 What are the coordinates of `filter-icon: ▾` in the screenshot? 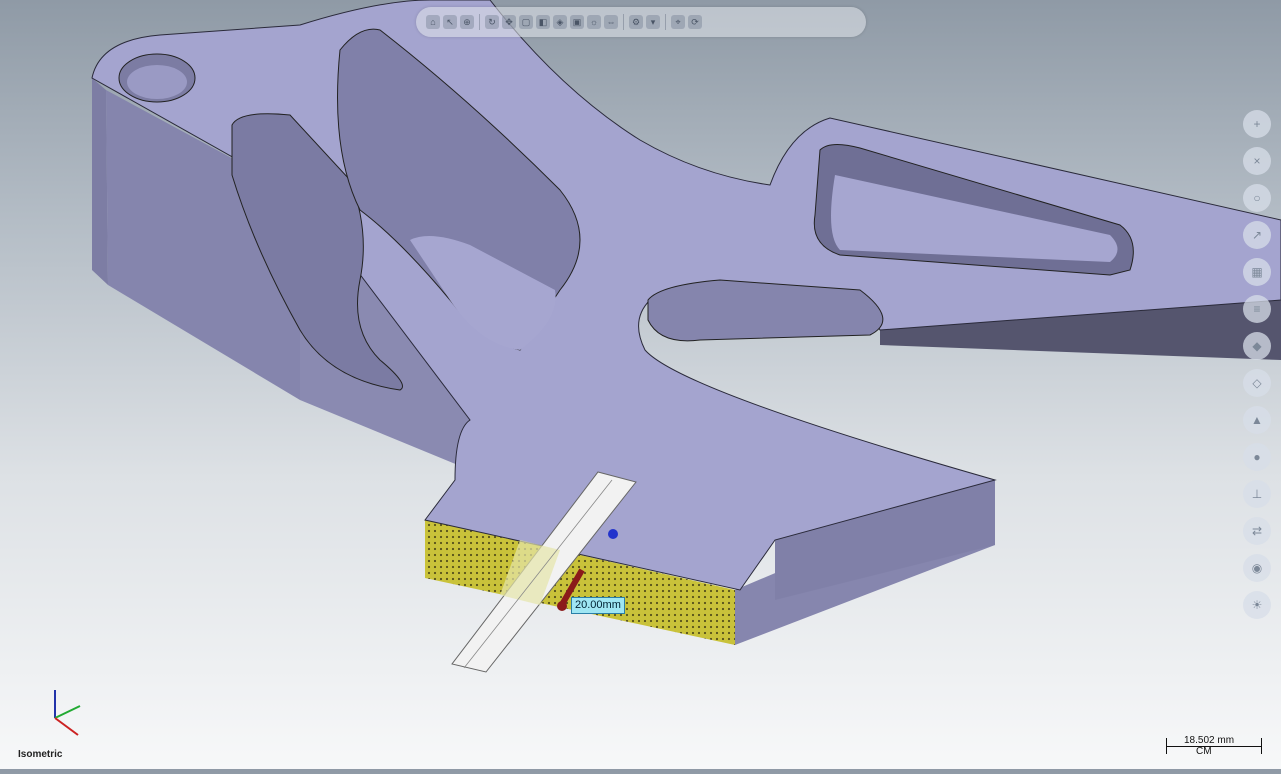 It's located at (653, 22).